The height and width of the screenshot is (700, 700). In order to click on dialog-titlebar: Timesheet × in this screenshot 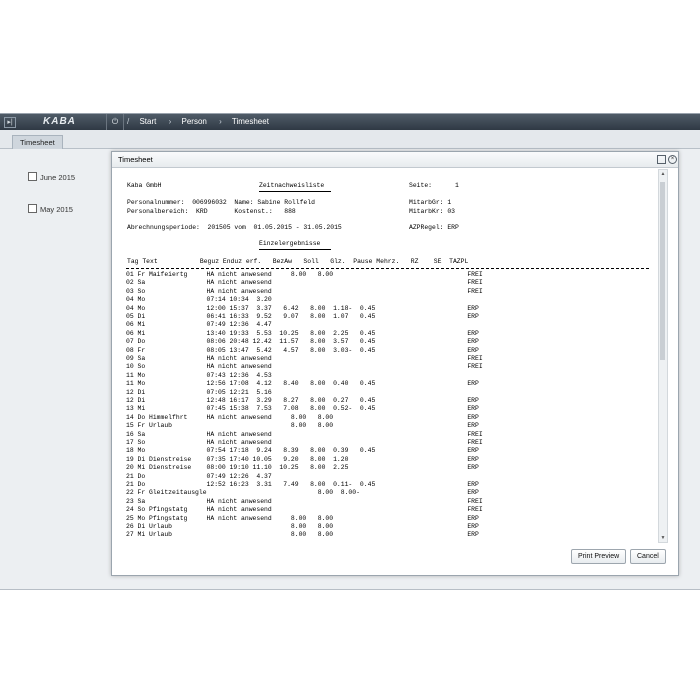, I will do `click(395, 160)`.